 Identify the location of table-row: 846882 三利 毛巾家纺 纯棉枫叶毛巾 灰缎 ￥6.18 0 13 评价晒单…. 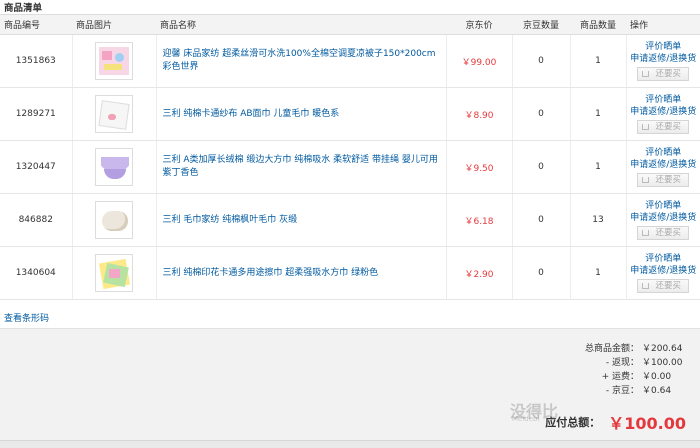
(350, 220).